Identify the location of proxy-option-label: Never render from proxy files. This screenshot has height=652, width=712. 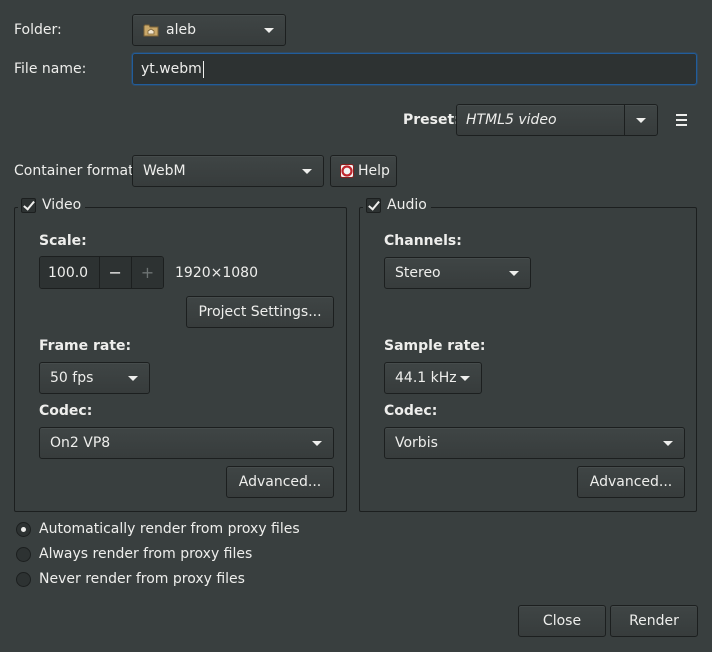
(142, 579).